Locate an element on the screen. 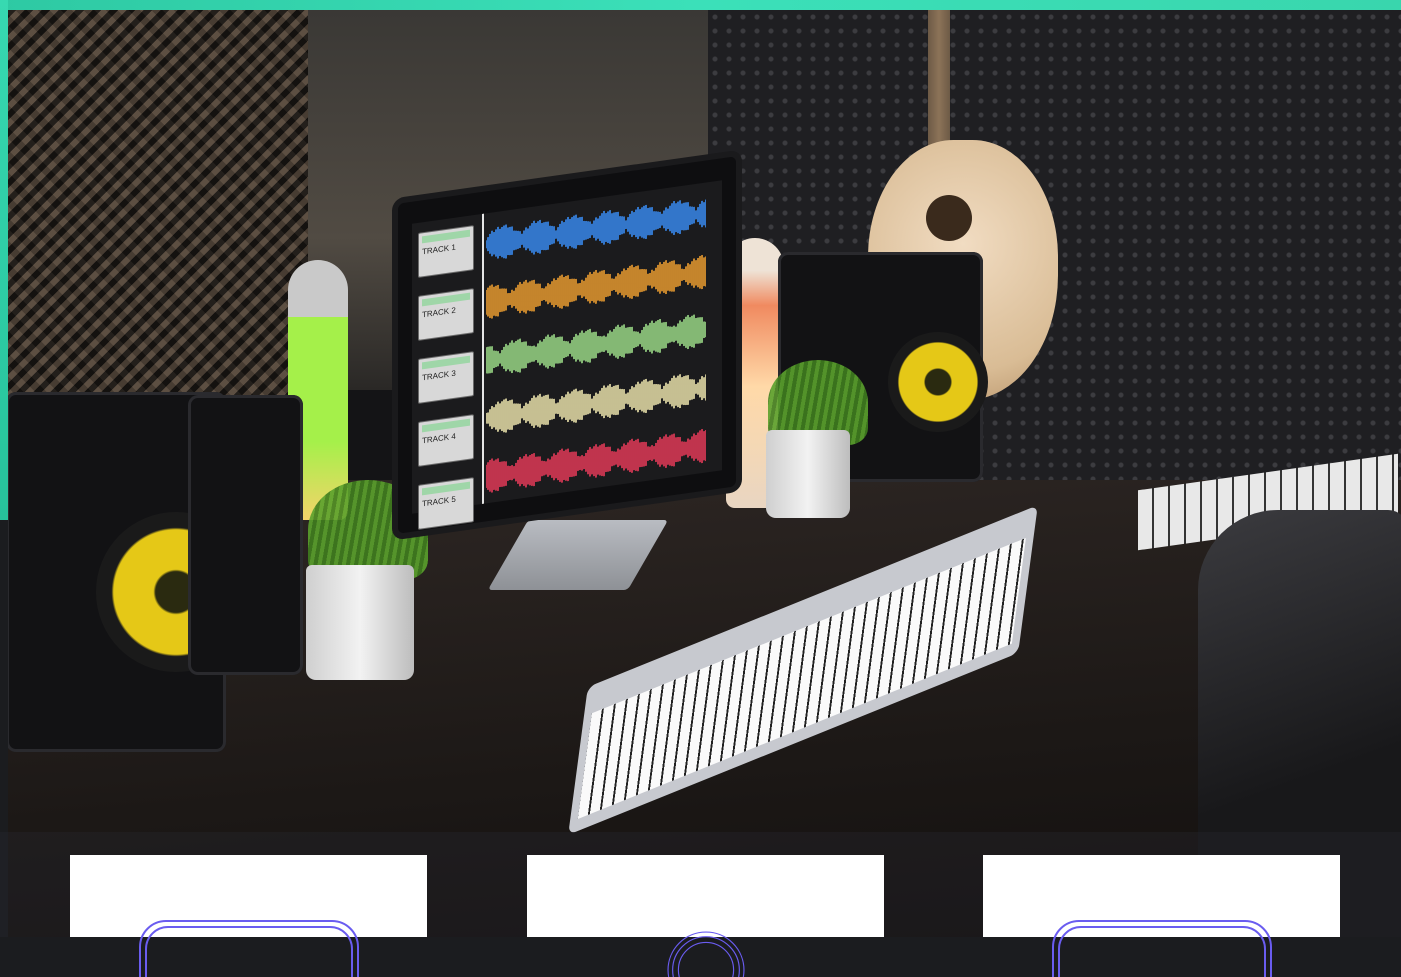 This screenshot has width=1401, height=977. track-header: TRACK 3 is located at coordinates (446, 377).